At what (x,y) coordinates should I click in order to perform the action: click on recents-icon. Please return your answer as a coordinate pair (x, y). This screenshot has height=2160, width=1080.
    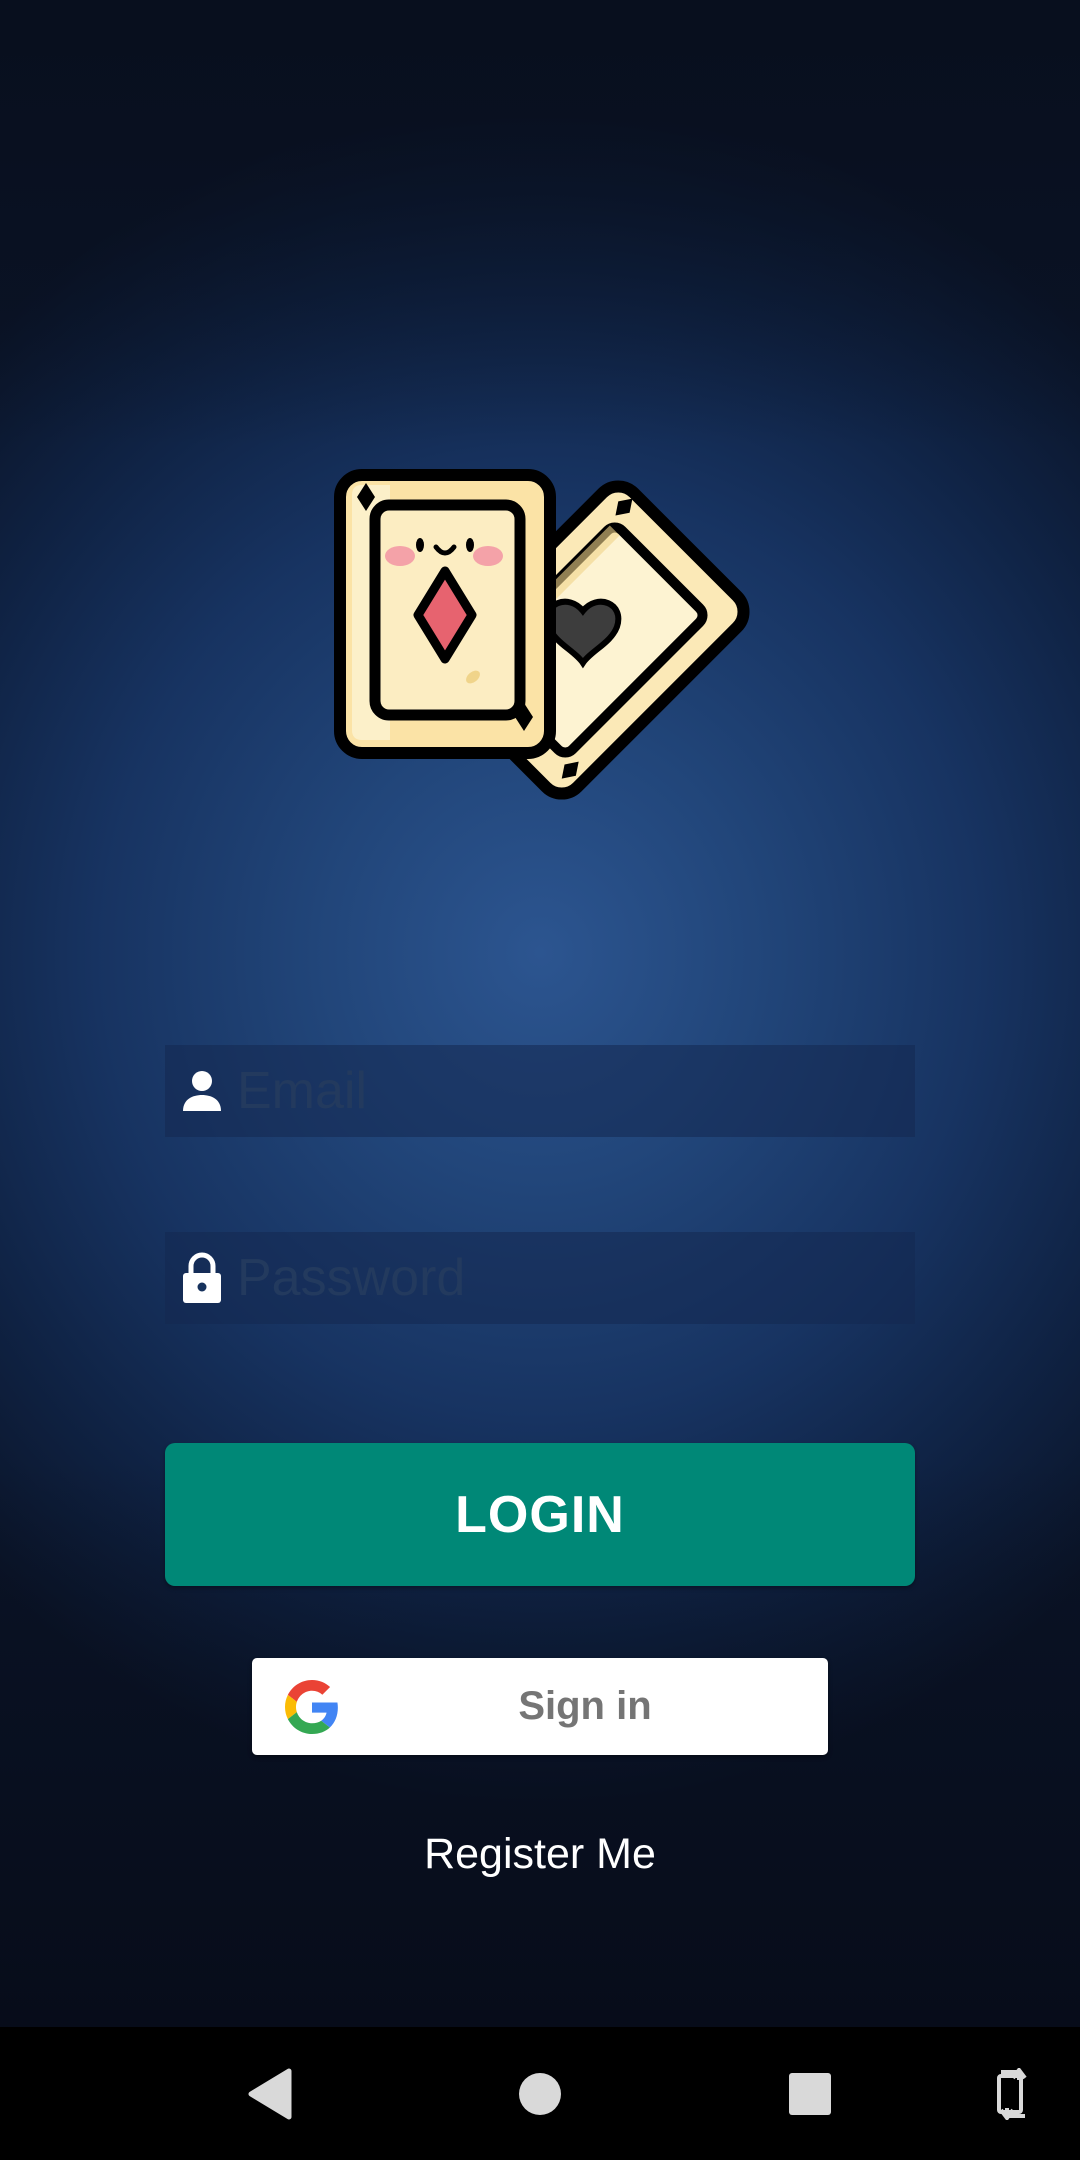
    Looking at the image, I should click on (810, 2093).